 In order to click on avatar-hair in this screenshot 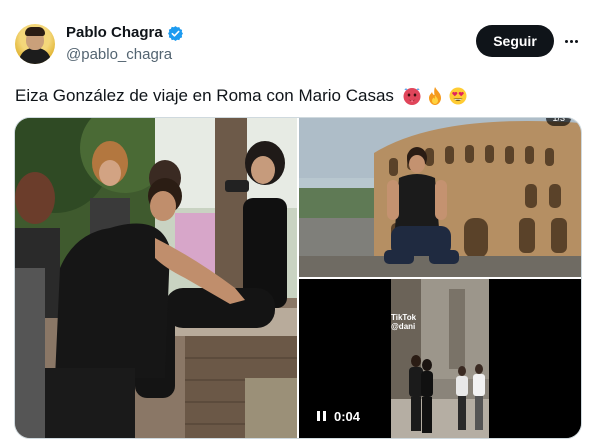, I will do `click(35, 31)`.